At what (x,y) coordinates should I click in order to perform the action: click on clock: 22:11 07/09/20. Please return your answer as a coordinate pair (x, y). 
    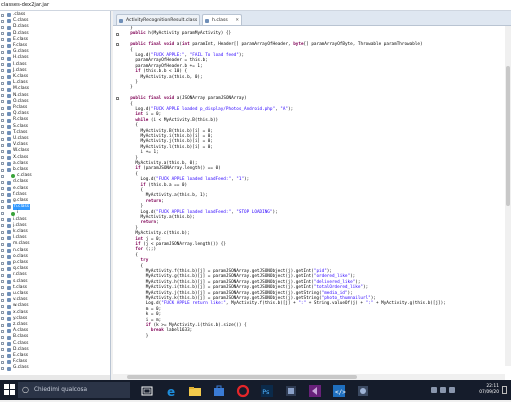
    Looking at the image, I should click on (489, 390).